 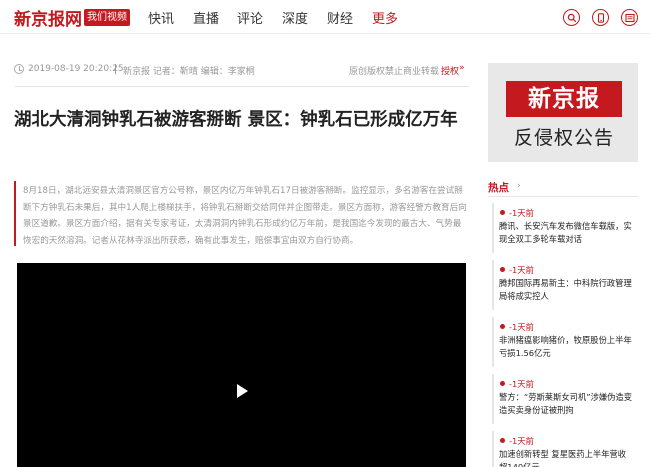 What do you see at coordinates (563, 138) in the screenshot?
I see `banner-caption: 反侵权公告` at bounding box center [563, 138].